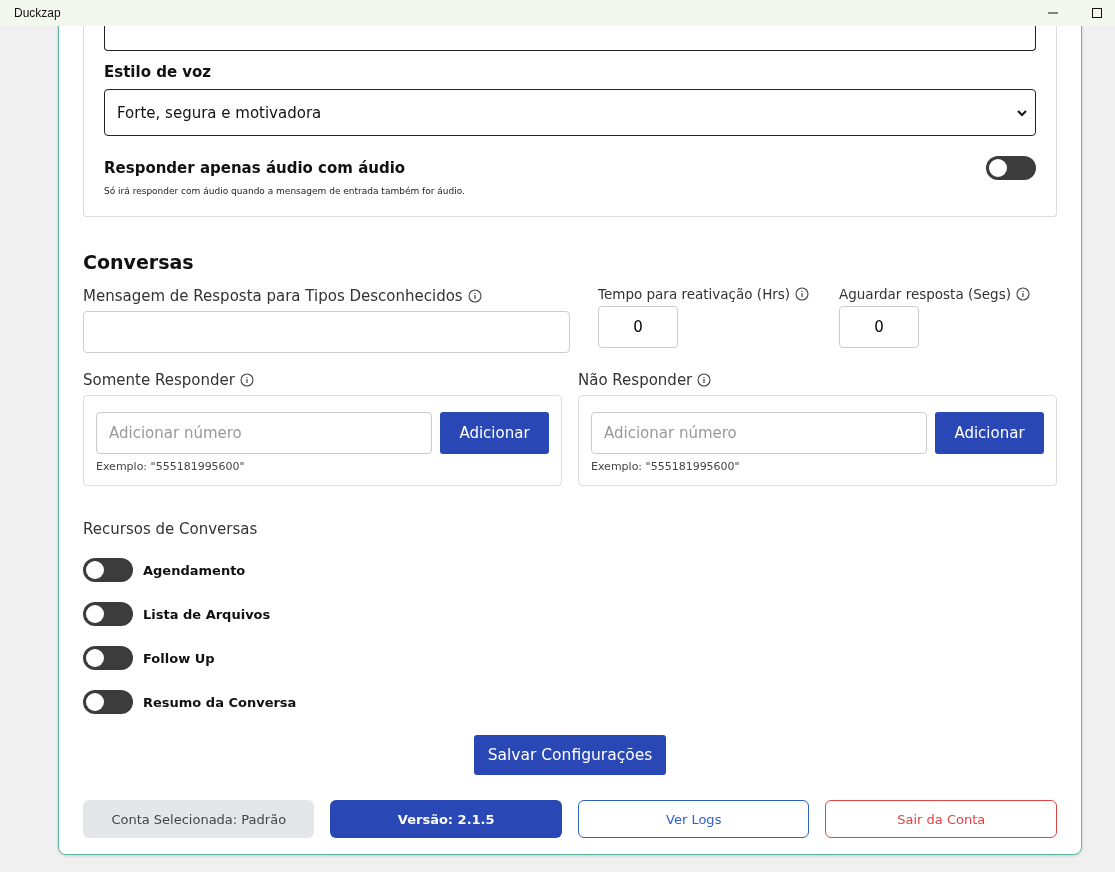  Describe the element at coordinates (570, 112) in the screenshot. I see `voice-style-select: Forte, segura e motivadora` at that location.